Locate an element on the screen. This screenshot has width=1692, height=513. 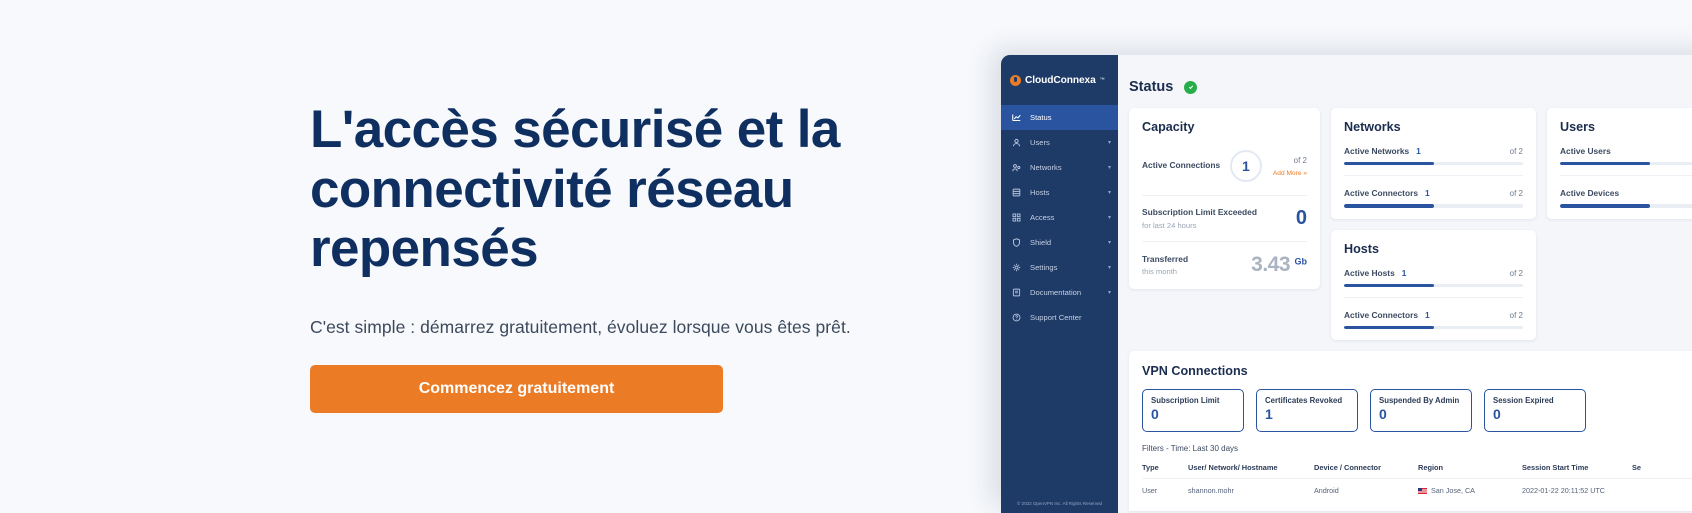
sidebar-item-status: Status is located at coordinates (1059, 117).